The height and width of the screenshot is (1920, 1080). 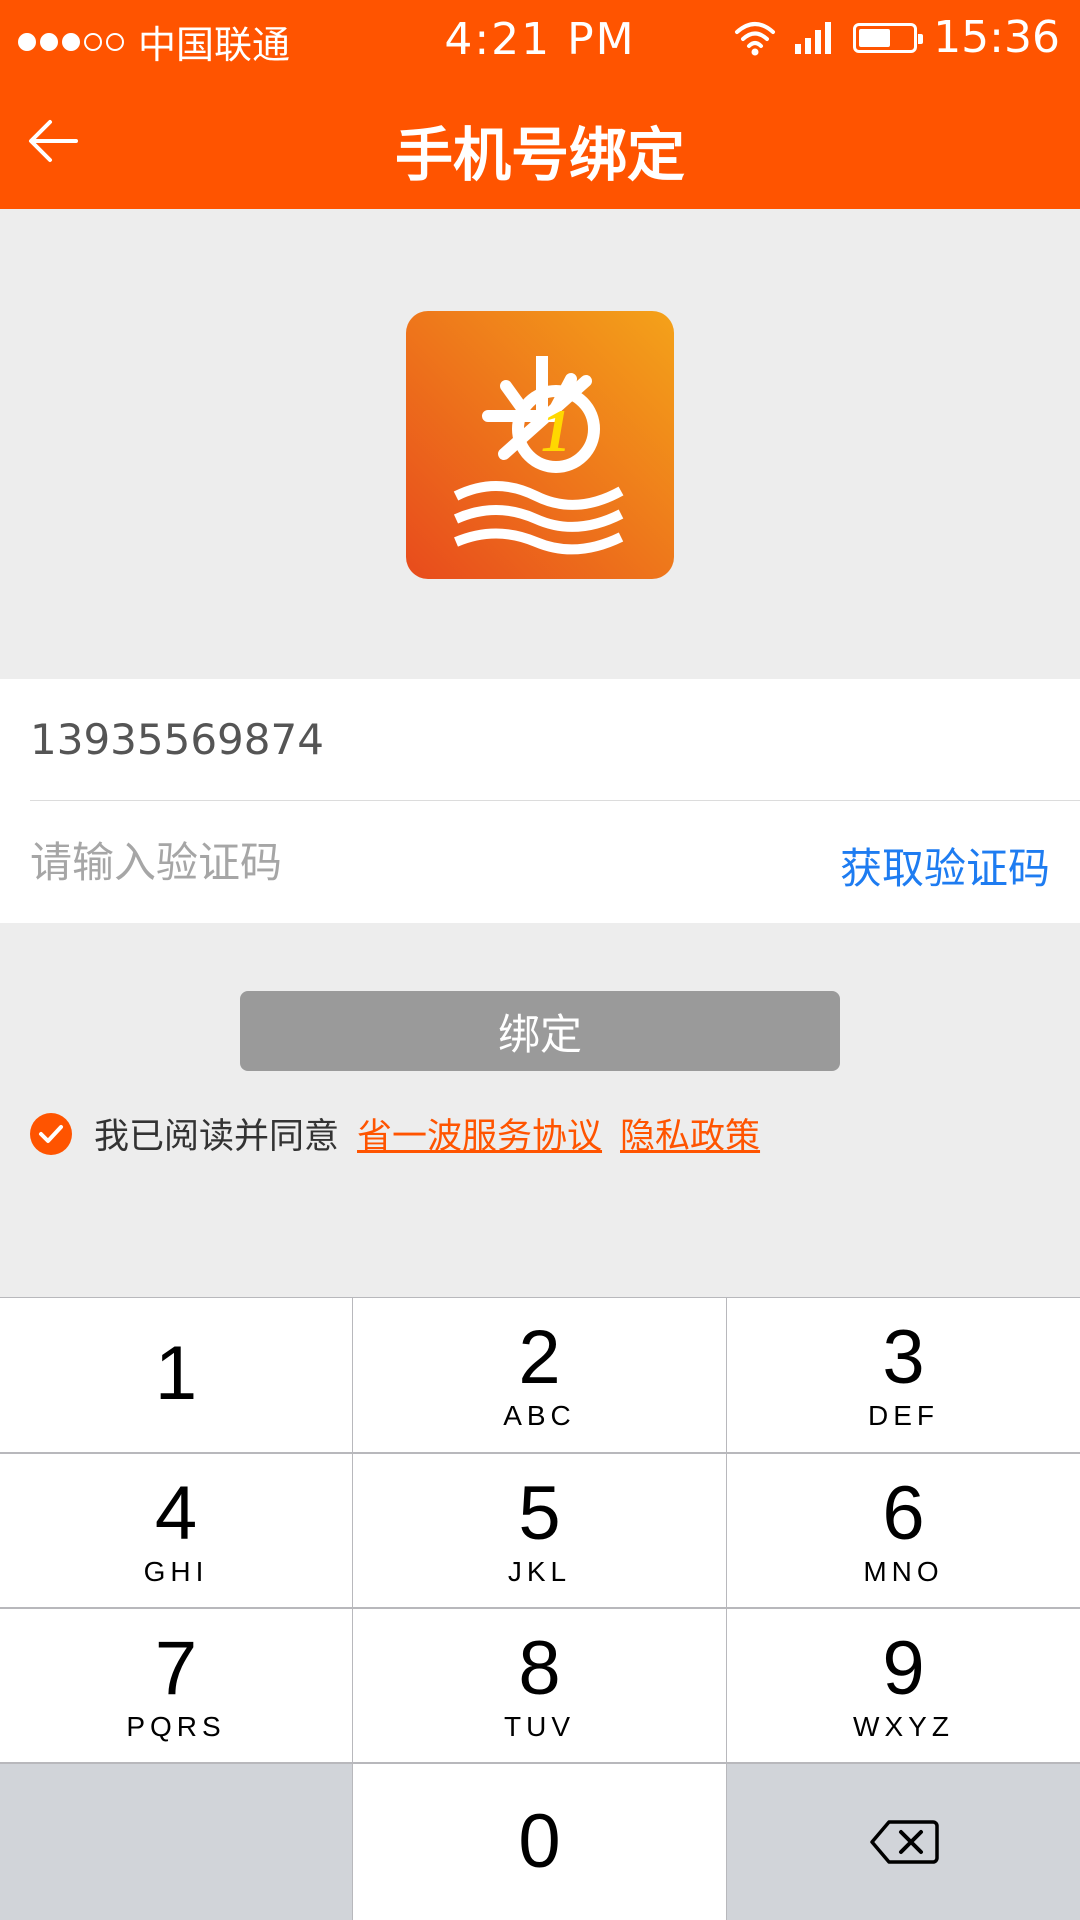 What do you see at coordinates (330, 739) in the screenshot?
I see `phone-input` at bounding box center [330, 739].